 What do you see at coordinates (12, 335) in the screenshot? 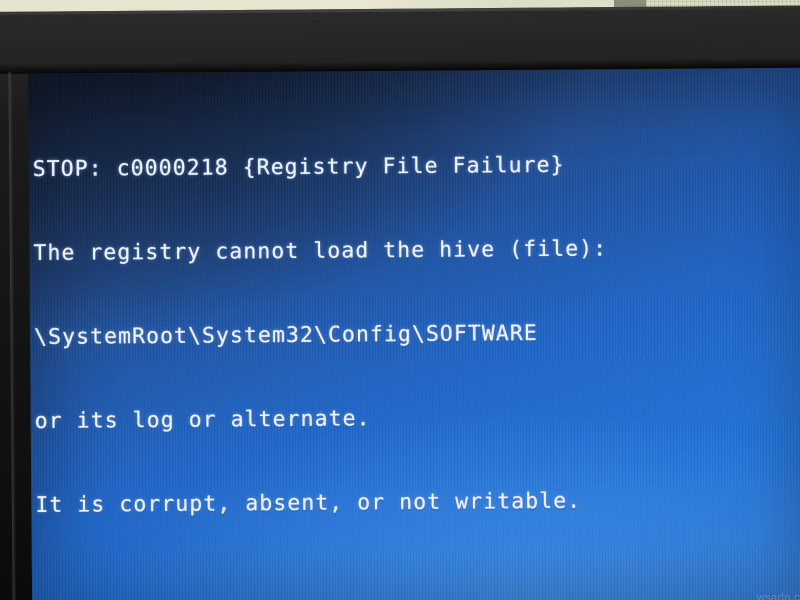
I see `bezel-left-groove` at bounding box center [12, 335].